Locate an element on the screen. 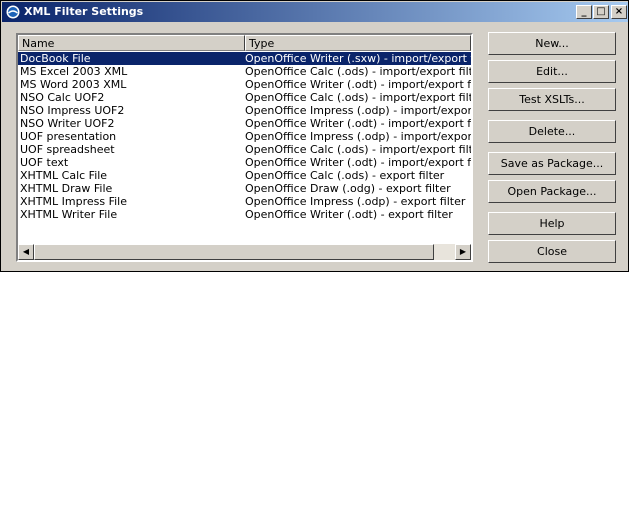 This screenshot has width=640, height=512. filter-type: OpenOffice Draw (.odg) - export filter is located at coordinates (348, 188).